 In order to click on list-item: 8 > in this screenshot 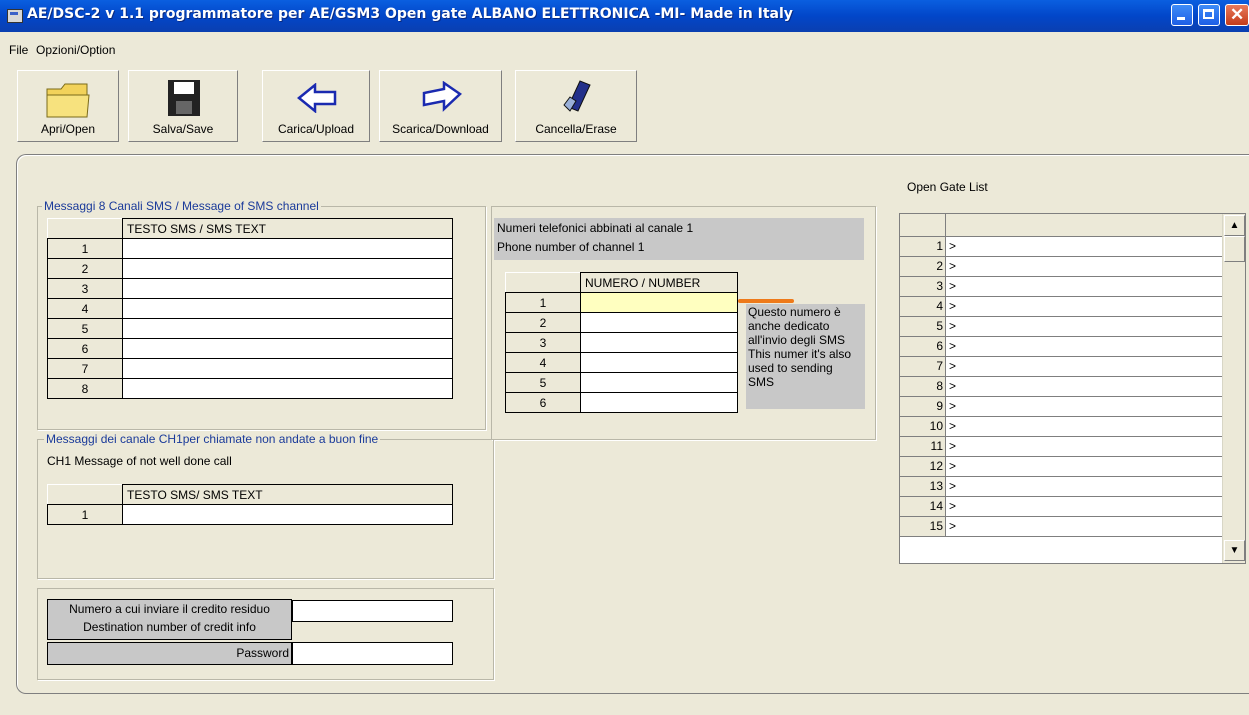, I will do `click(1061, 387)`.